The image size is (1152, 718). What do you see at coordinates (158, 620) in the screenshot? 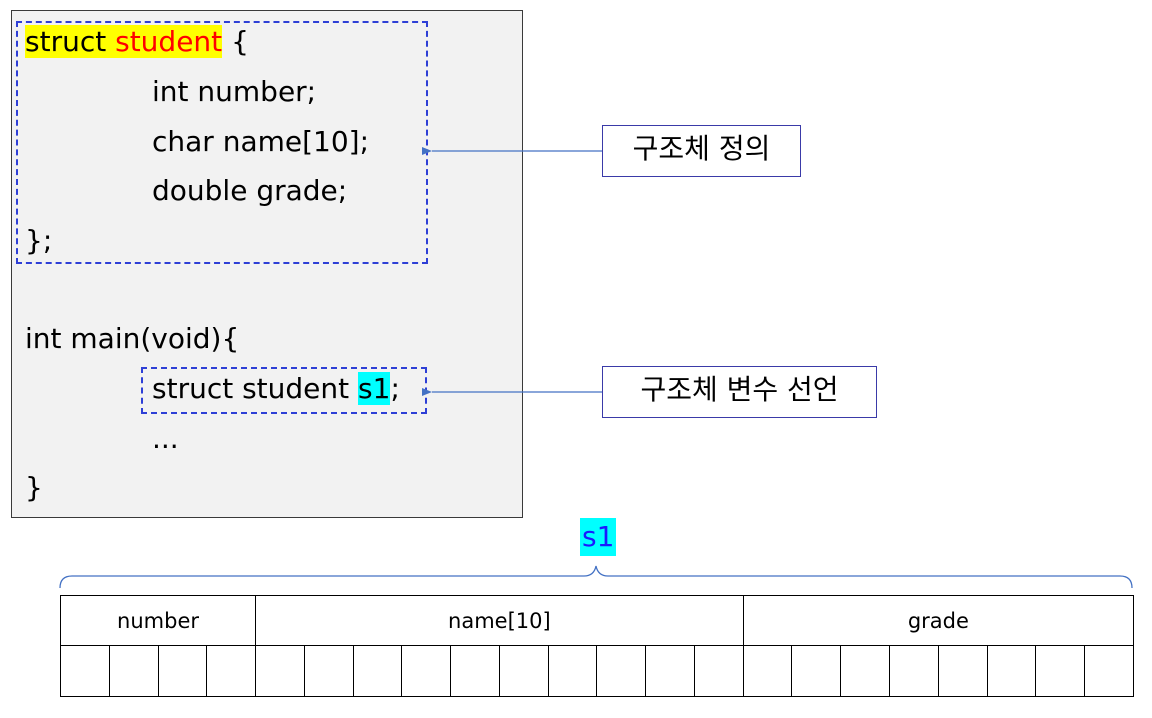
I see `field-header-number: number` at bounding box center [158, 620].